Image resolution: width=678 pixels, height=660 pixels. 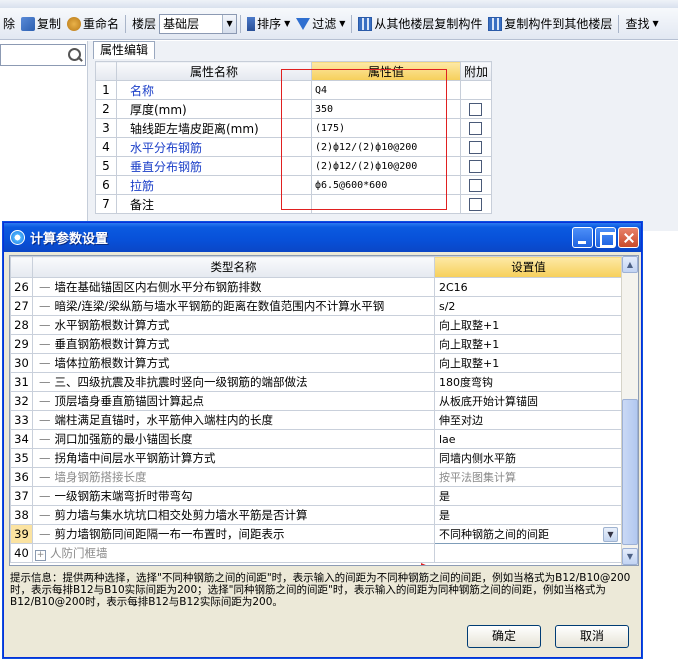 I want to click on param-name: 拐角墙中间层水平钢筋计算方式, so click(x=135, y=458).